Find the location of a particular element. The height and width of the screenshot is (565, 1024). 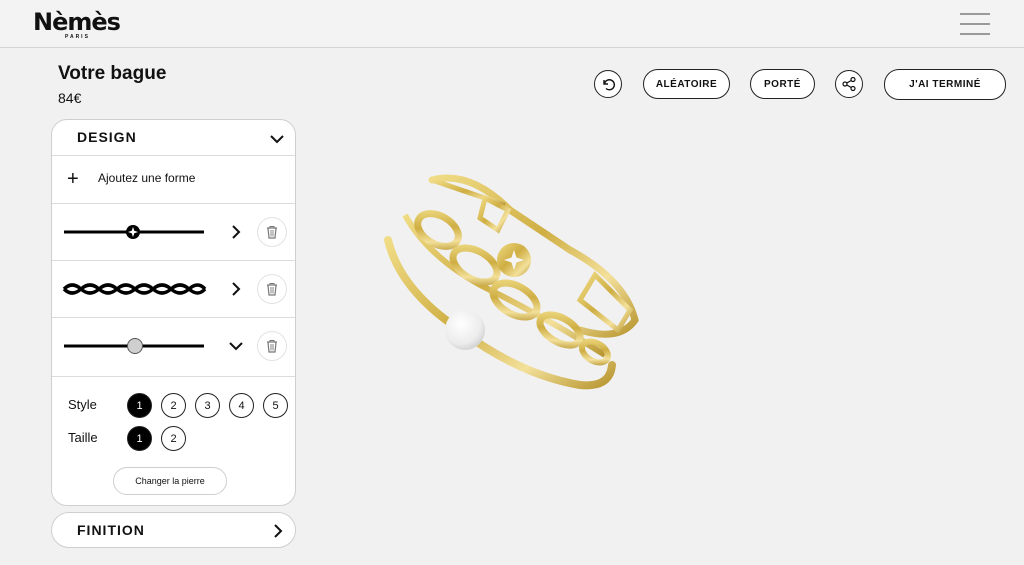

top-bar: Nèmès PARIS is located at coordinates (512, 24).